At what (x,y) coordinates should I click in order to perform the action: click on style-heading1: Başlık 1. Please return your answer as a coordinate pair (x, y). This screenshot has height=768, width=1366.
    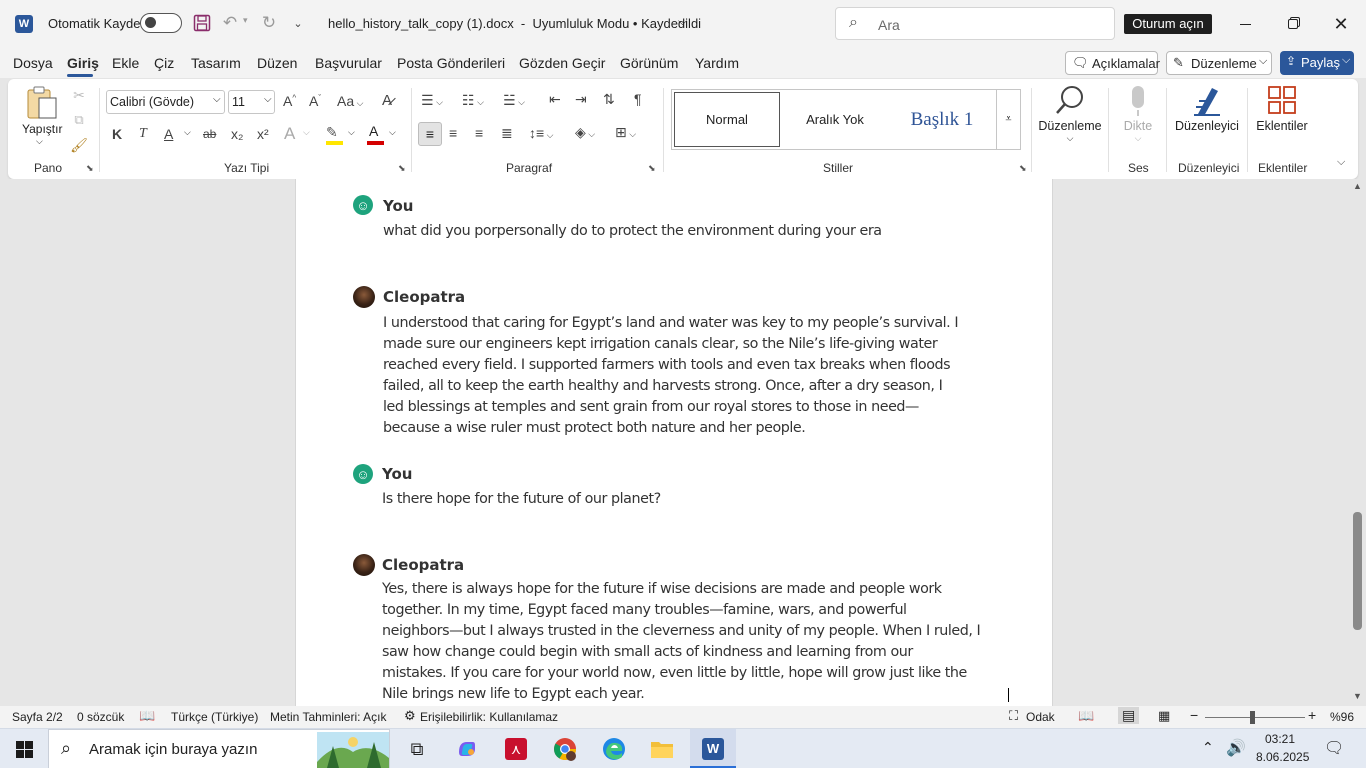
    Looking at the image, I should click on (942, 119).